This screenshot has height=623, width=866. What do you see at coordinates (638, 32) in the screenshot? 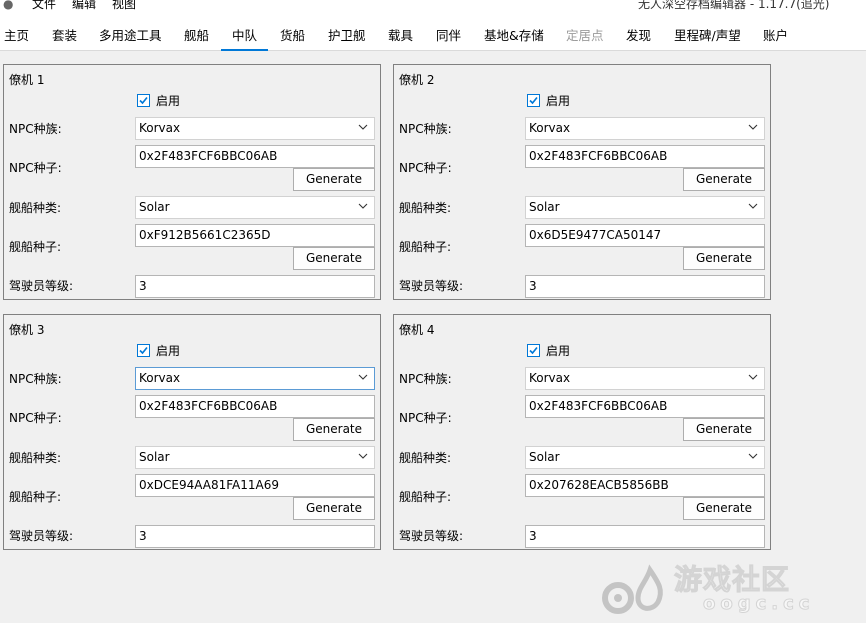
I see `tab-discovery: 发现` at bounding box center [638, 32].